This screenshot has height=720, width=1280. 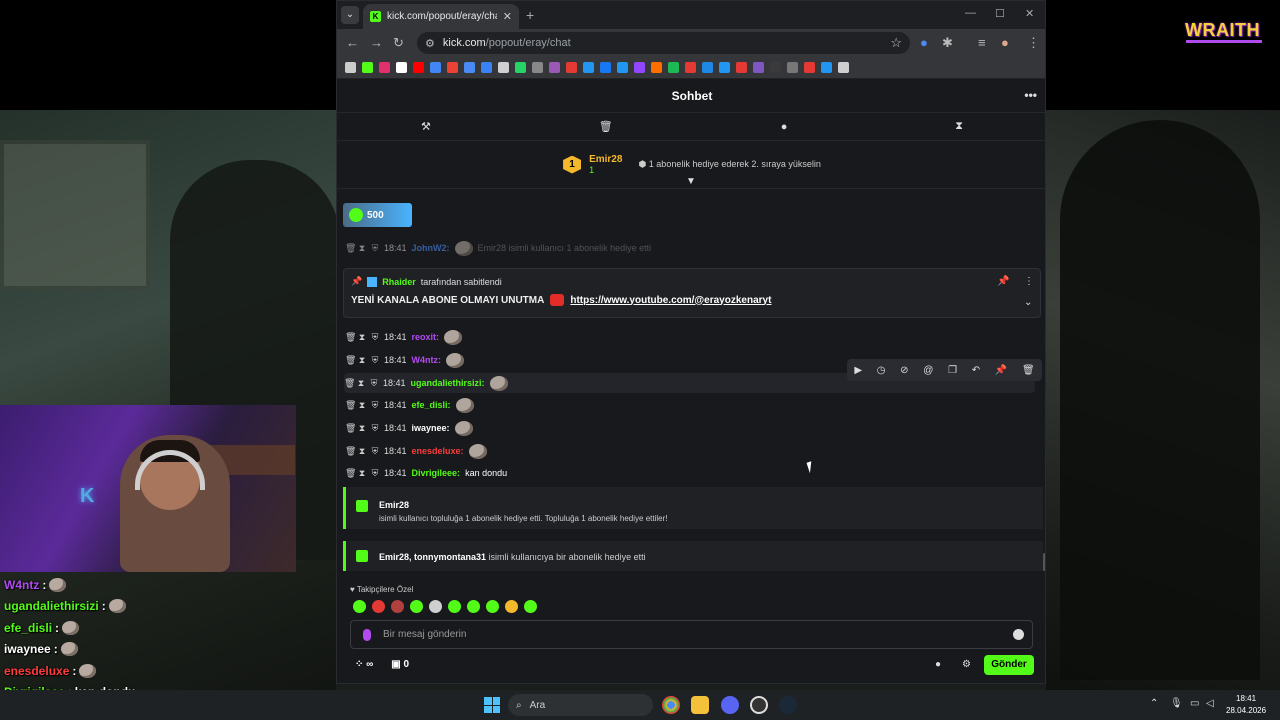 What do you see at coordinates (924, 42) in the screenshot?
I see `extension-shazam-icon: ●` at bounding box center [924, 42].